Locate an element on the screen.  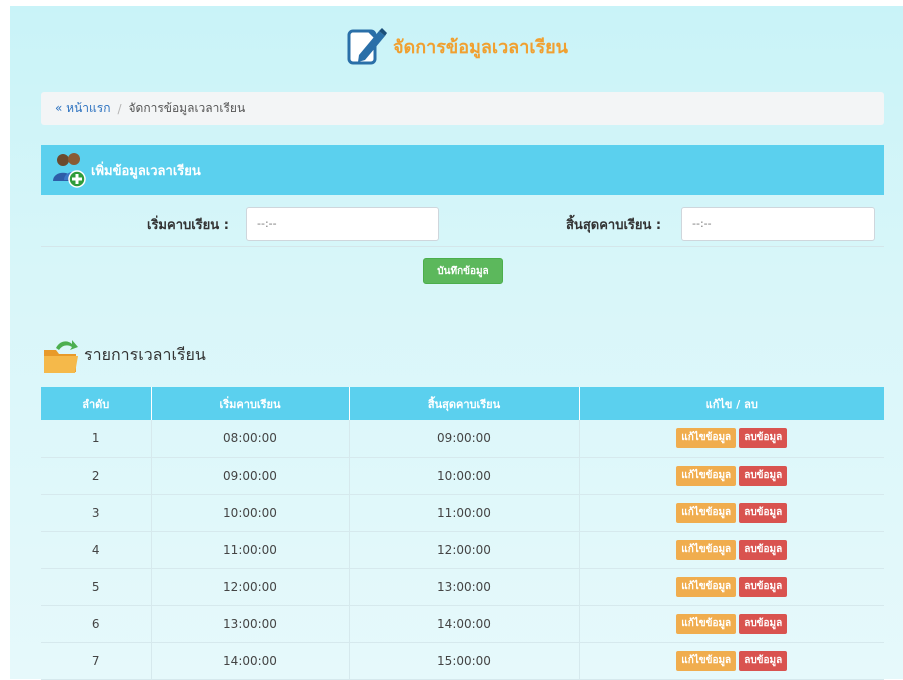
add-panel-title: เพิ่มข้อมูลเวลาเรียน is located at coordinates (146, 171).